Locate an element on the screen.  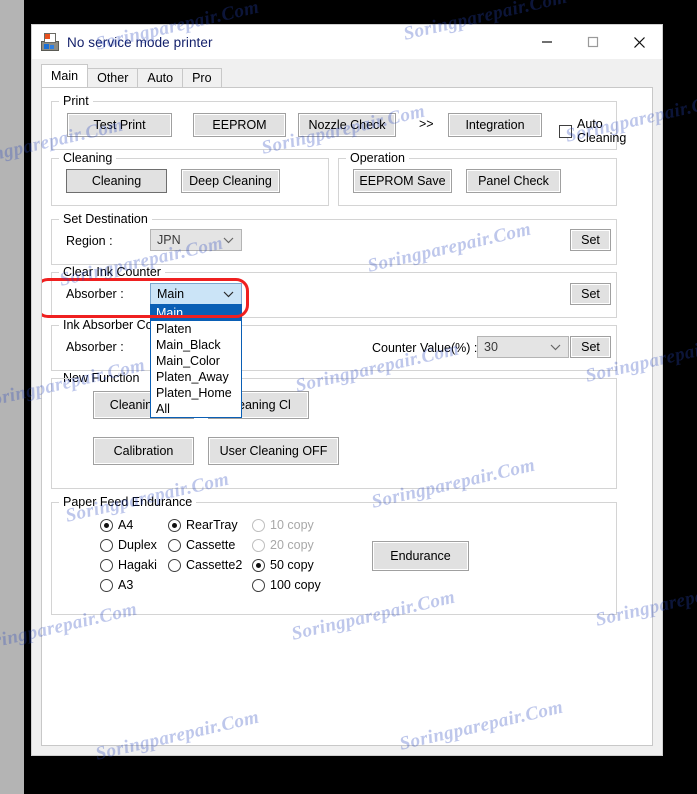
cleaning-group-legend: Cleaning is located at coordinates (88, 158).